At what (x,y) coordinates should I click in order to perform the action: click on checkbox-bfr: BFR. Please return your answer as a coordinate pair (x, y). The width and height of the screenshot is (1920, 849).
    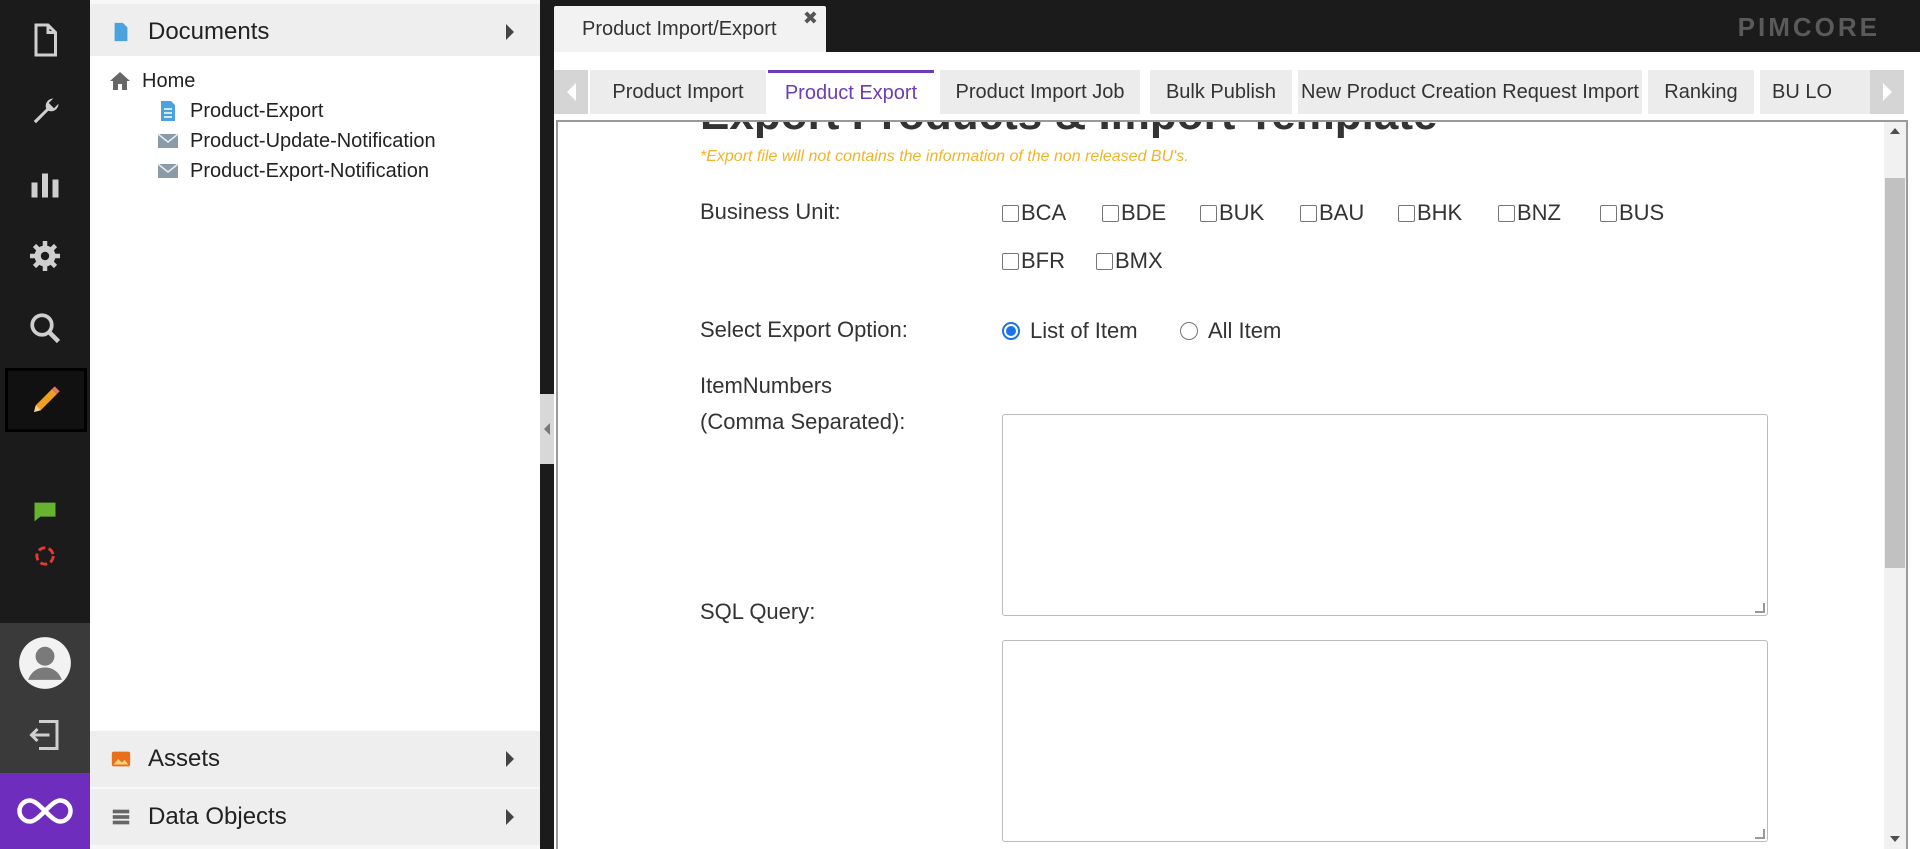
    Looking at the image, I should click on (1033, 261).